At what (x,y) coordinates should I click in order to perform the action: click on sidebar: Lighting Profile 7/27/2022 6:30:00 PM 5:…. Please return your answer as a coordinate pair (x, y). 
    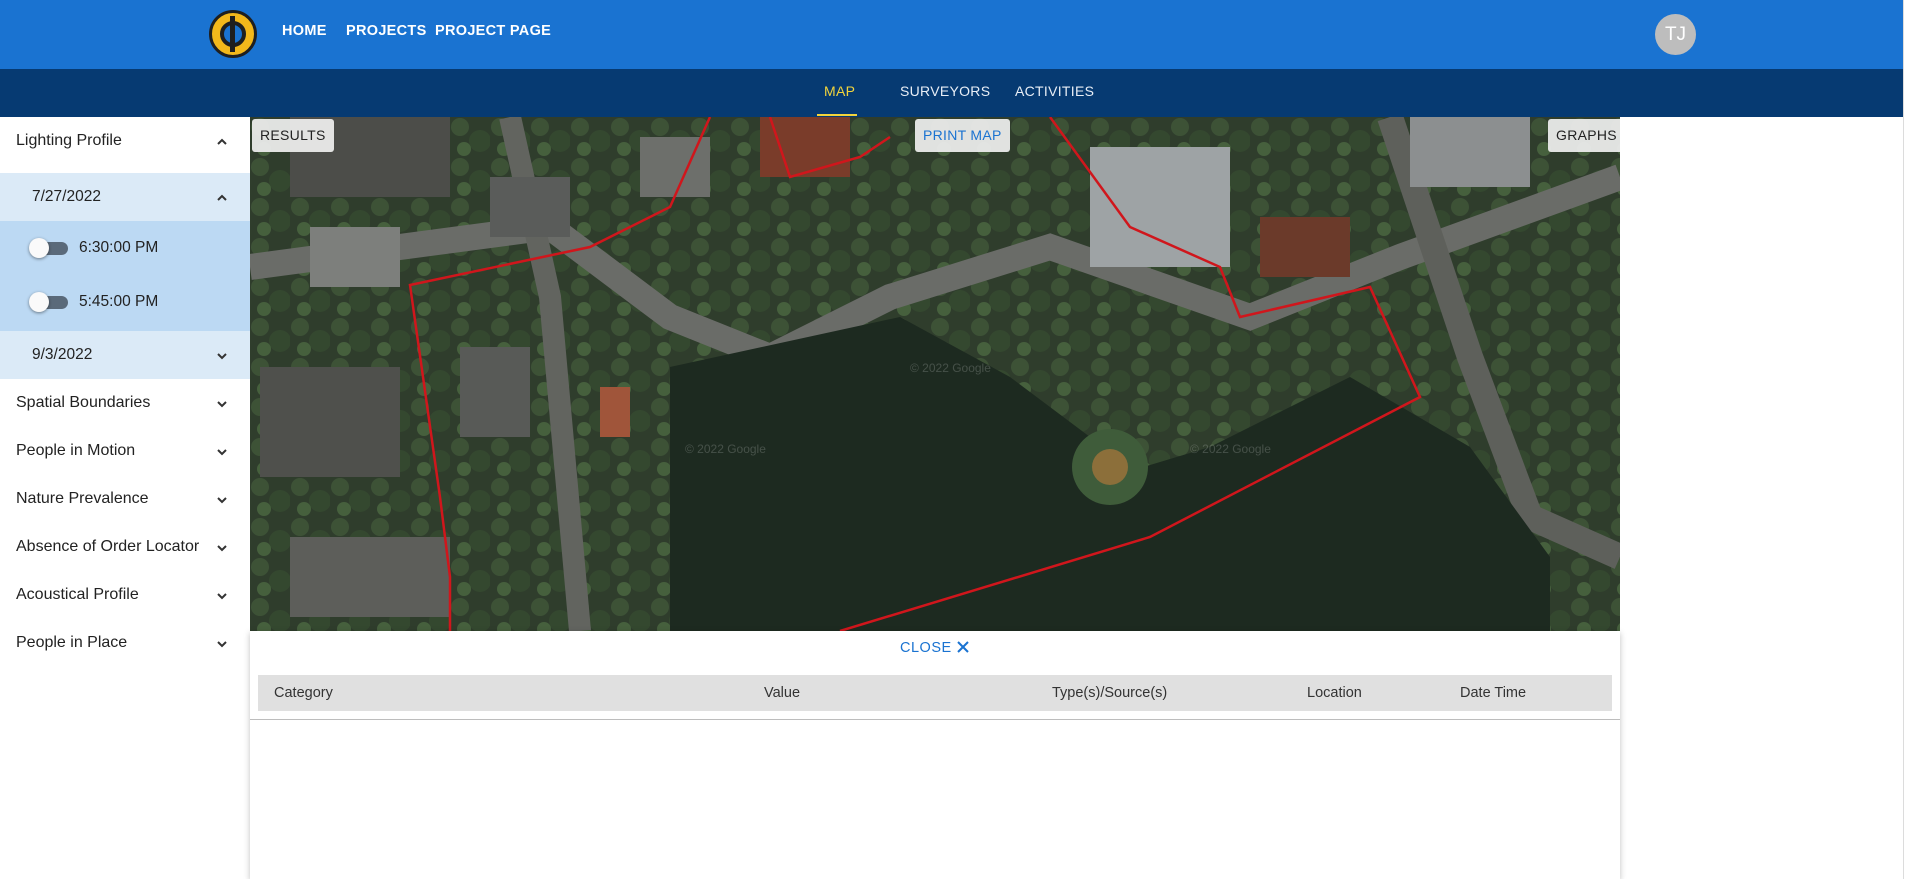
    Looking at the image, I should click on (125, 498).